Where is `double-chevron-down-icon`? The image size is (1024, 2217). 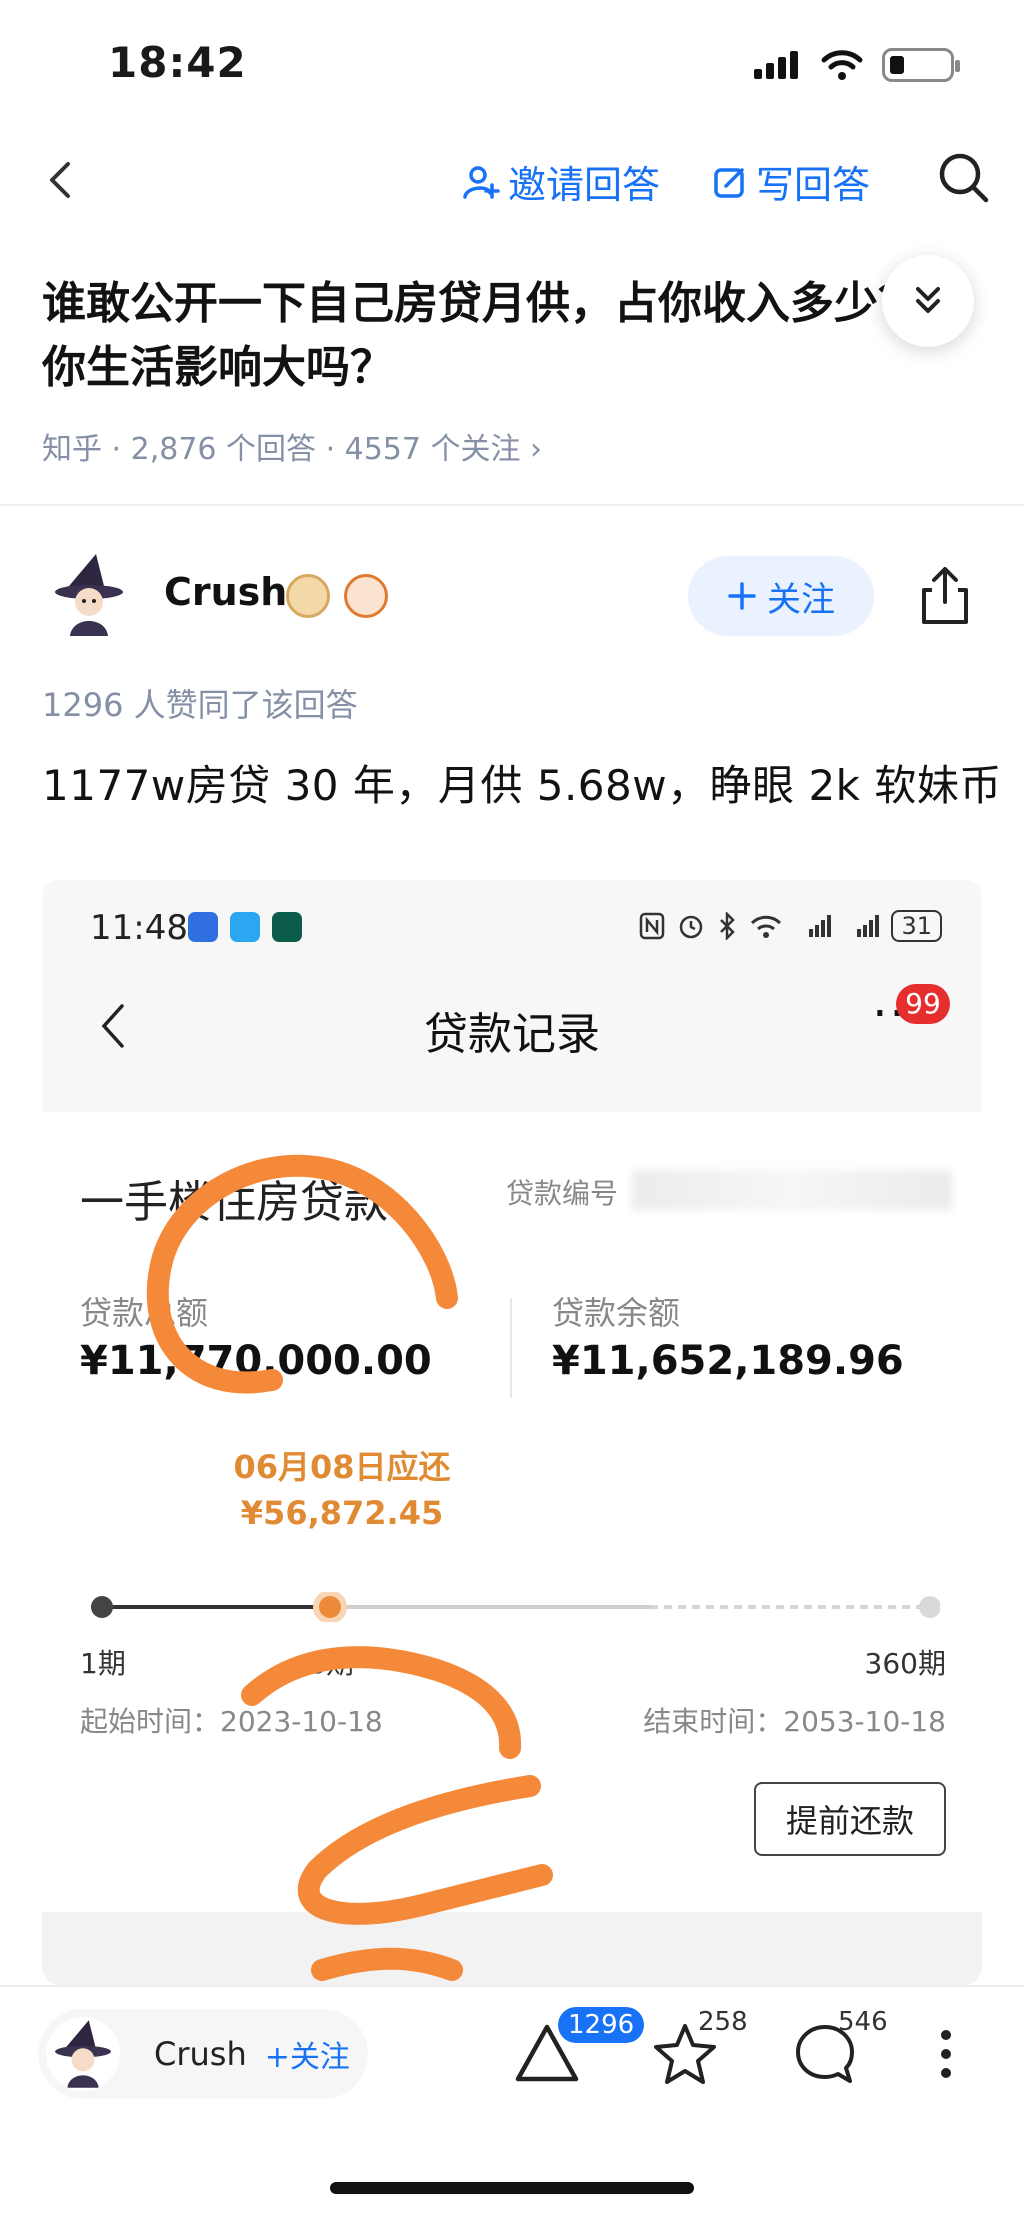 double-chevron-down-icon is located at coordinates (928, 300).